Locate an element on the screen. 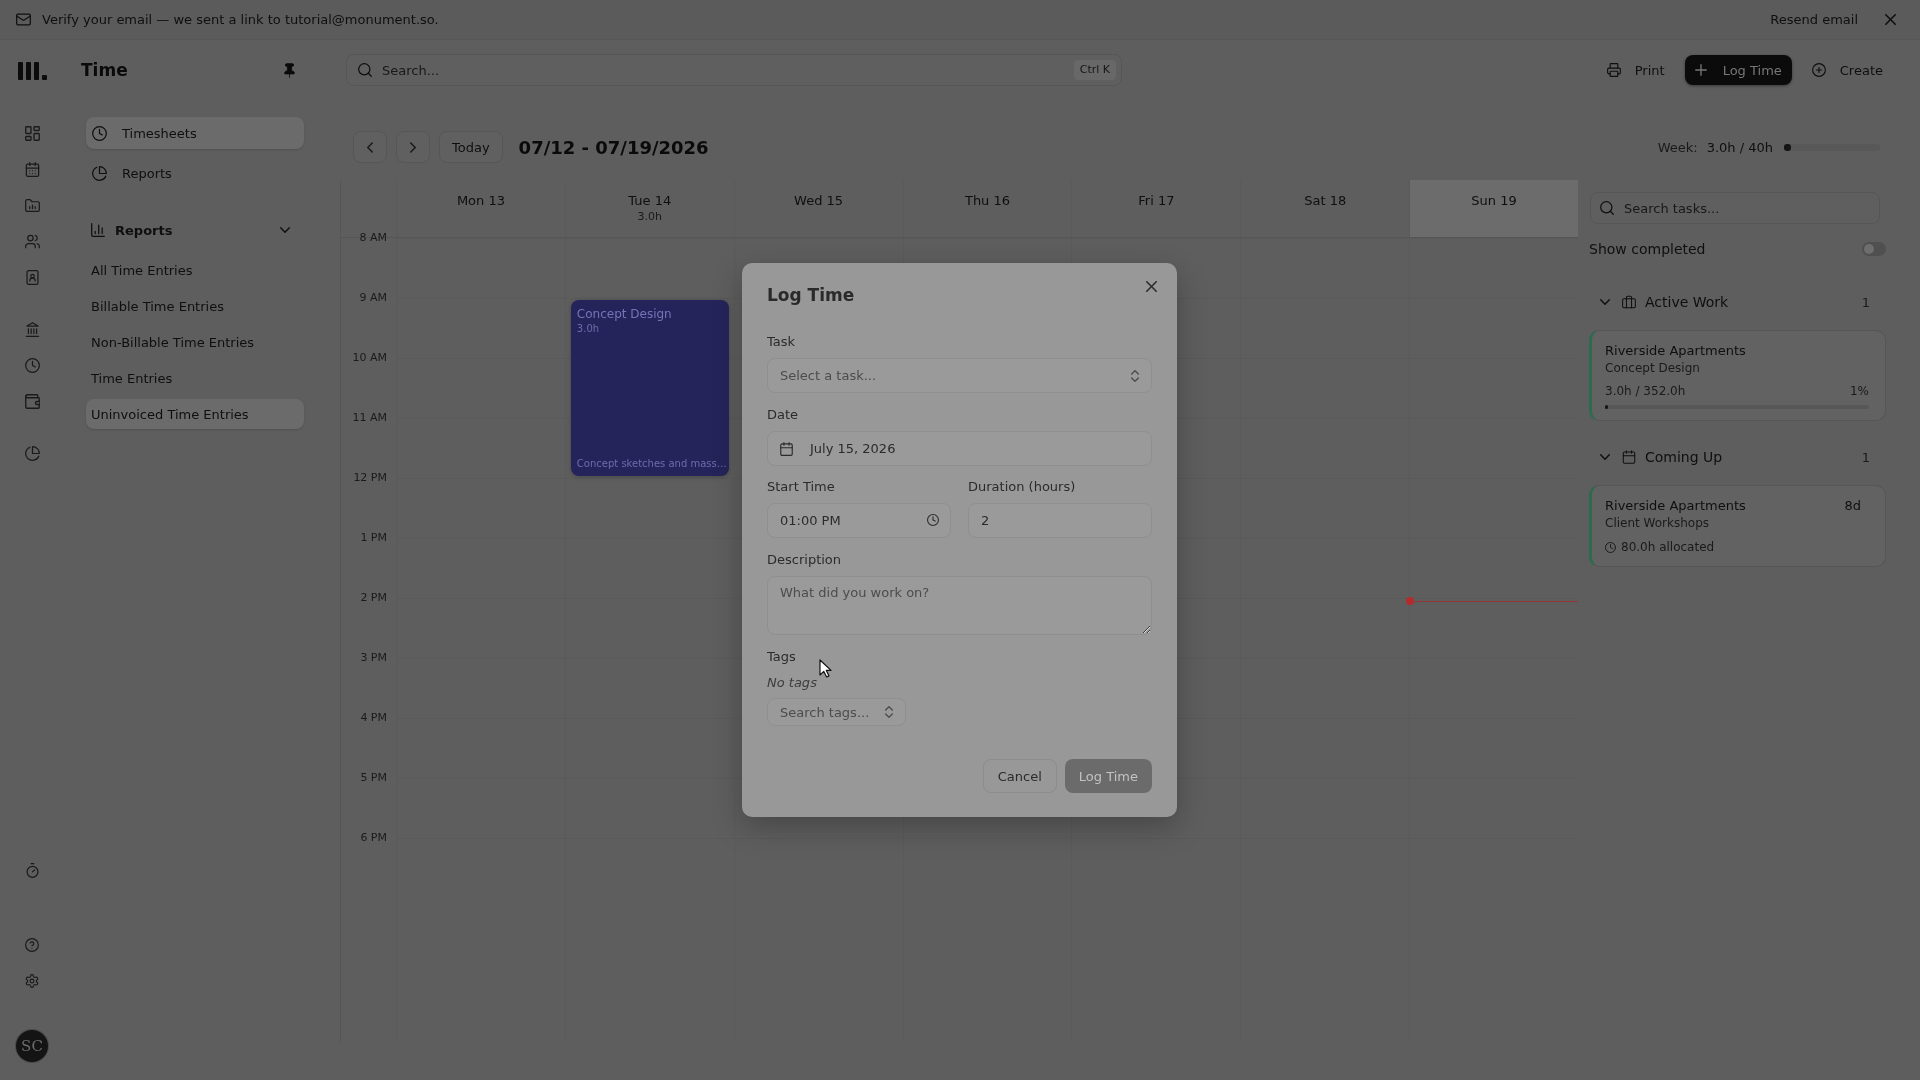  toolbar-button: Create is located at coordinates (1847, 70).